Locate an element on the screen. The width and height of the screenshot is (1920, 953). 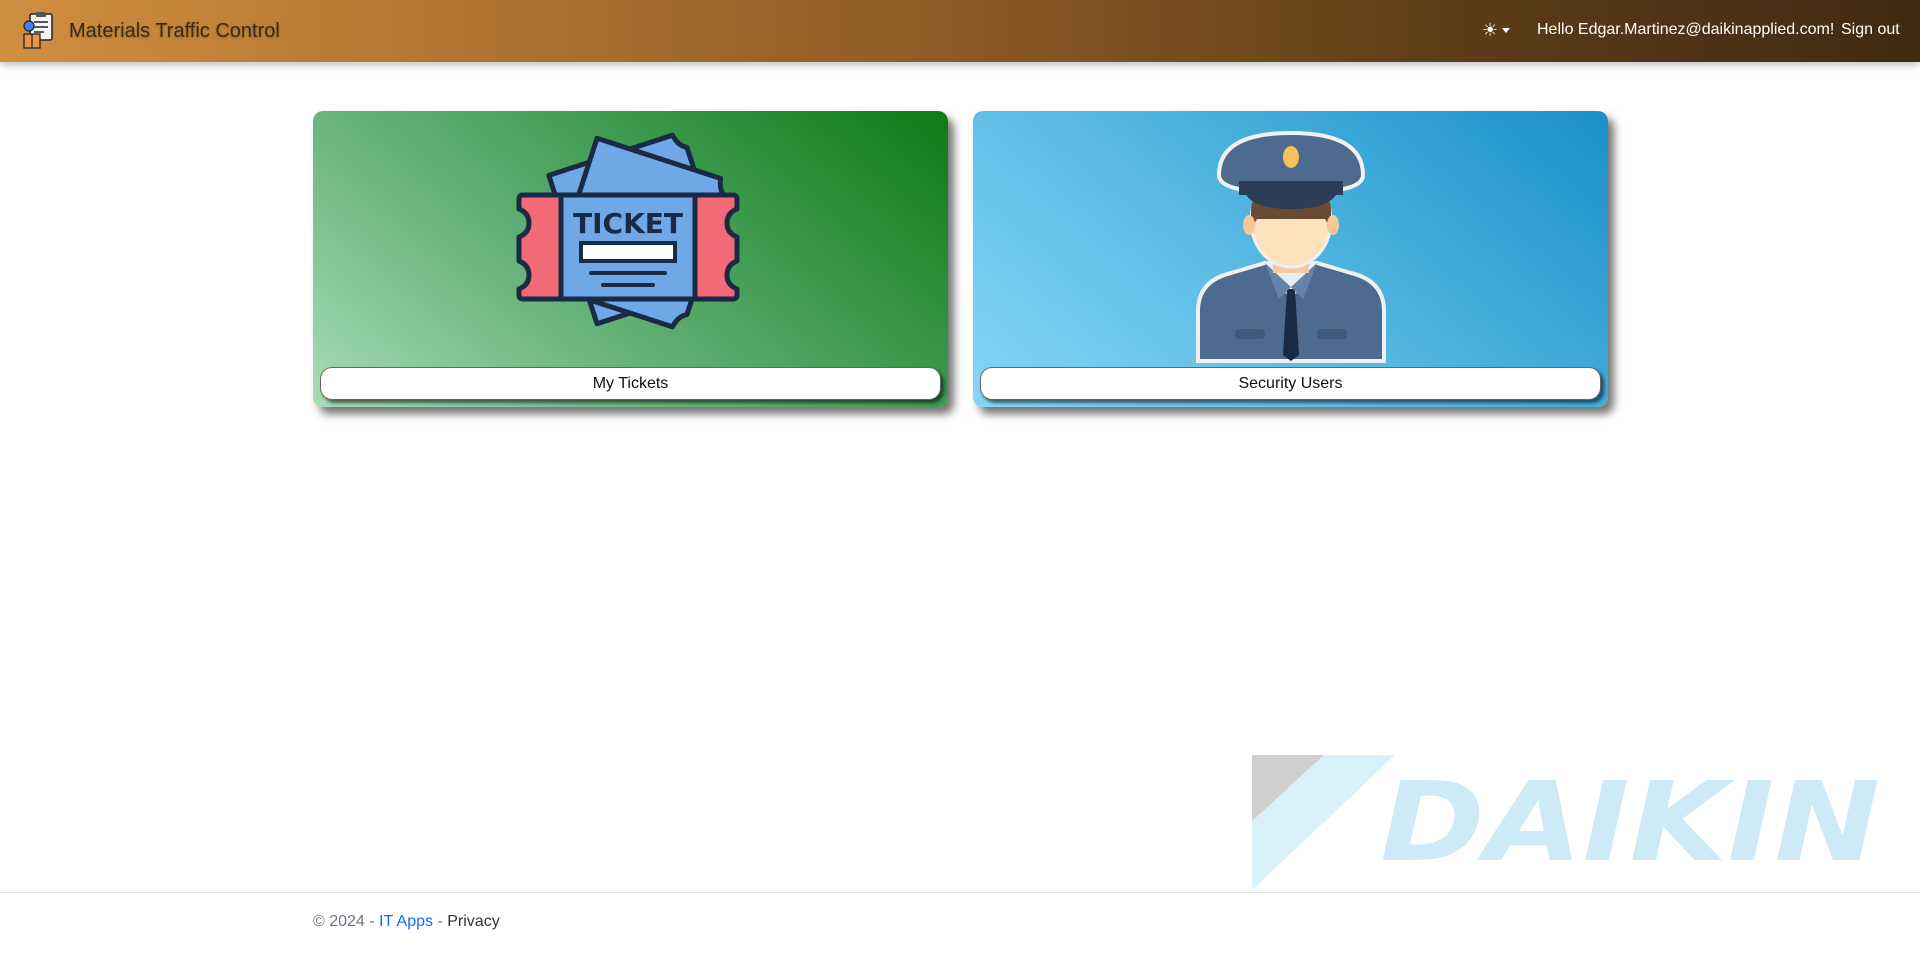
svg-text: TICKET is located at coordinates (628, 223).